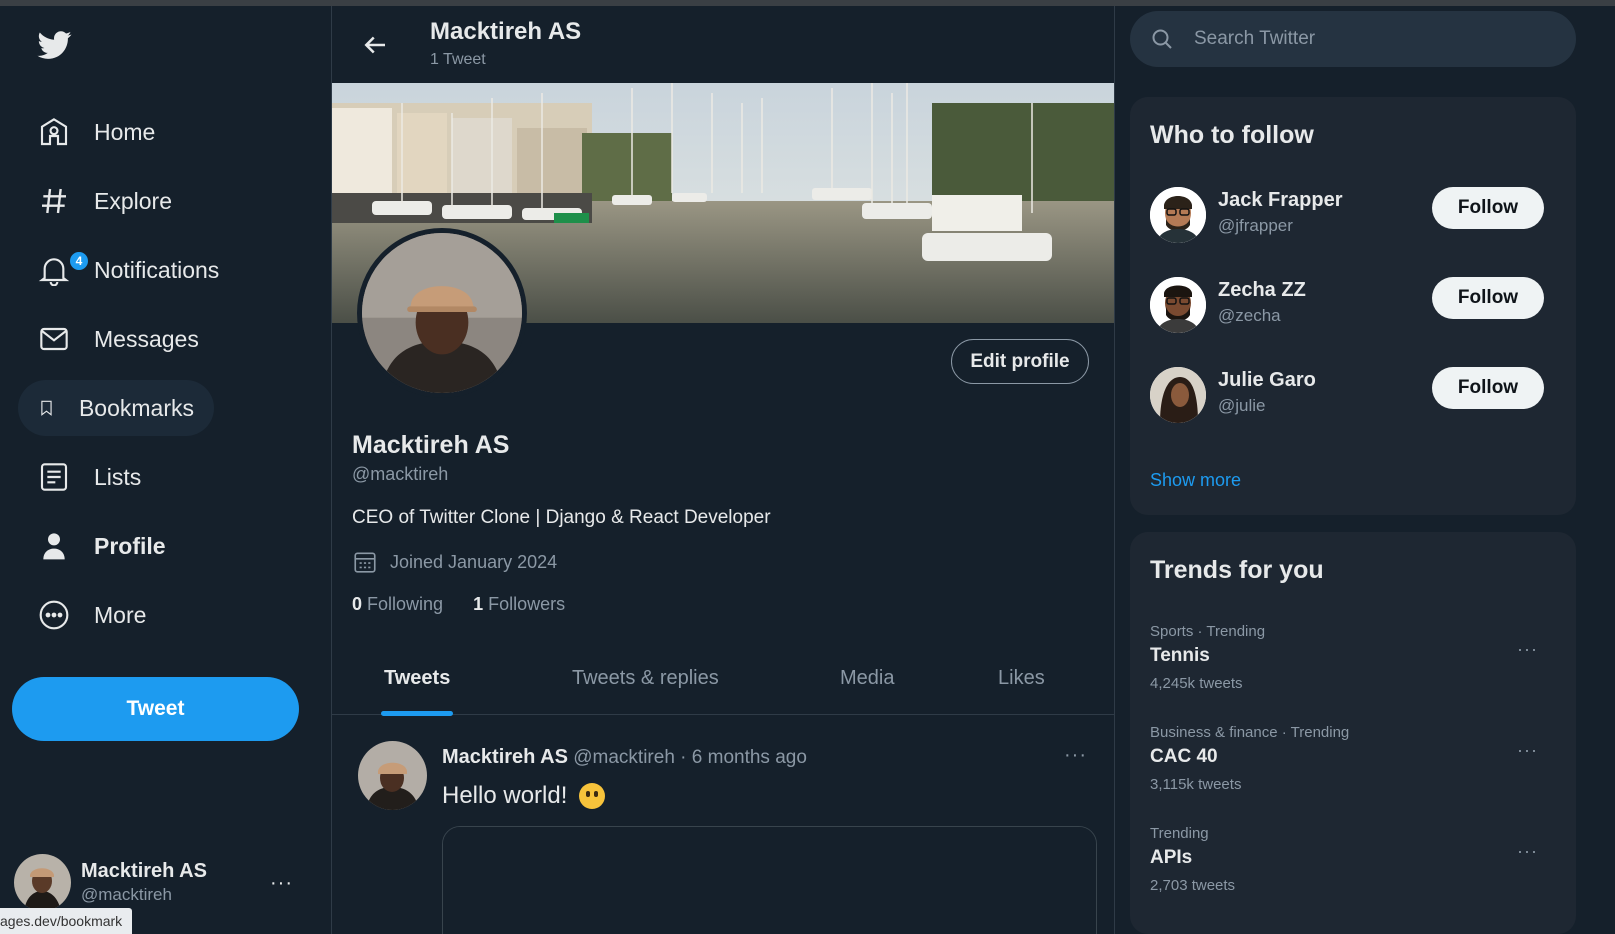 The width and height of the screenshot is (1615, 934). Describe the element at coordinates (1353, 217) in the screenshot. I see `follow-suggestion: Jack Frapper @jfrapper Follow` at that location.